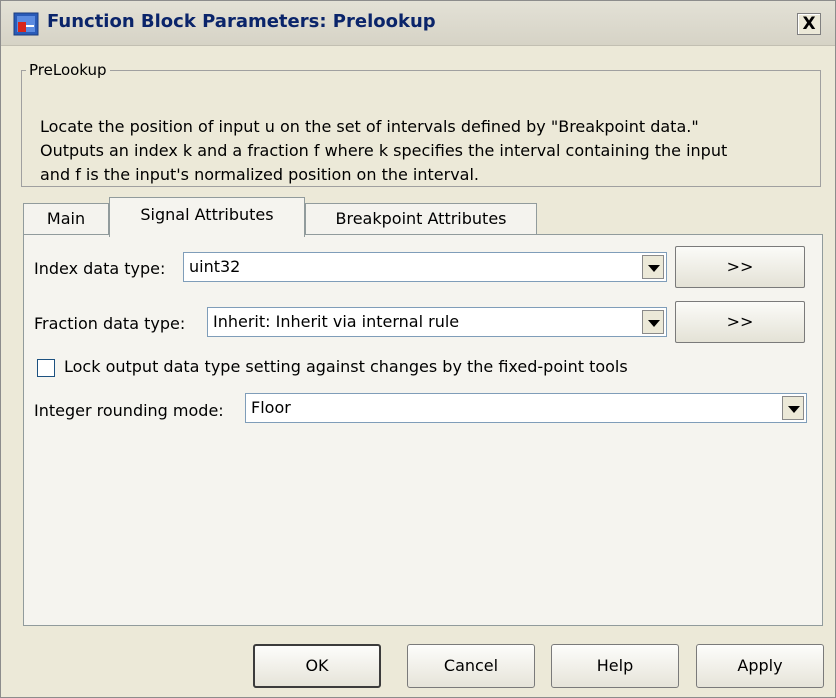 The width and height of the screenshot is (836, 698). What do you see at coordinates (809, 24) in the screenshot?
I see `close-button: X` at bounding box center [809, 24].